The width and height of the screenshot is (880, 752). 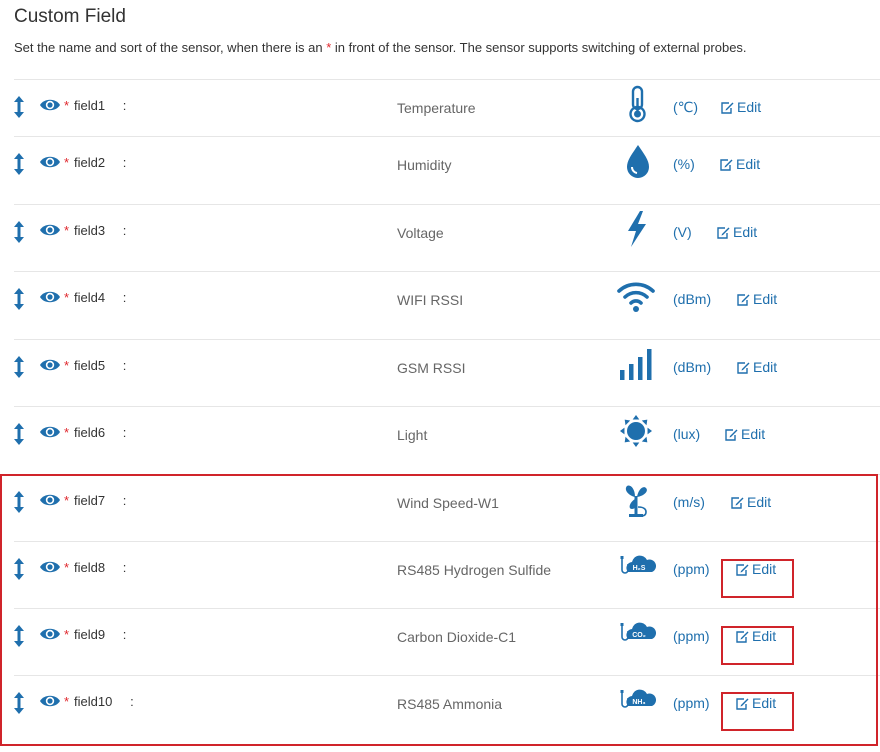 I want to click on wifi-icon, so click(x=636, y=296).